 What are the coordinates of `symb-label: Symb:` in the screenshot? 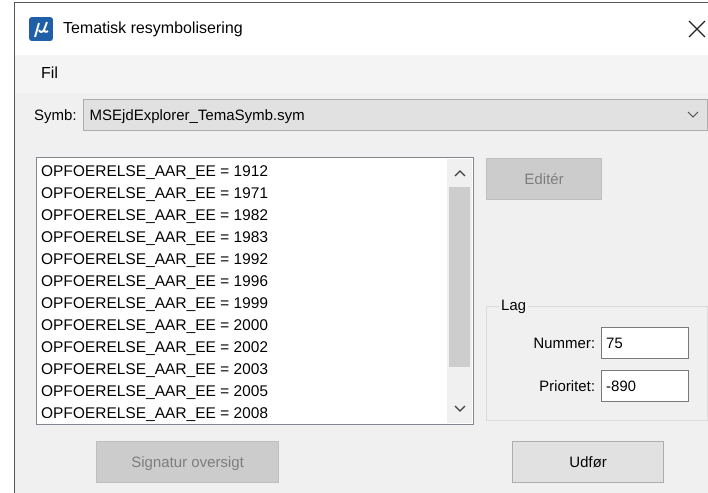 It's located at (55, 115).